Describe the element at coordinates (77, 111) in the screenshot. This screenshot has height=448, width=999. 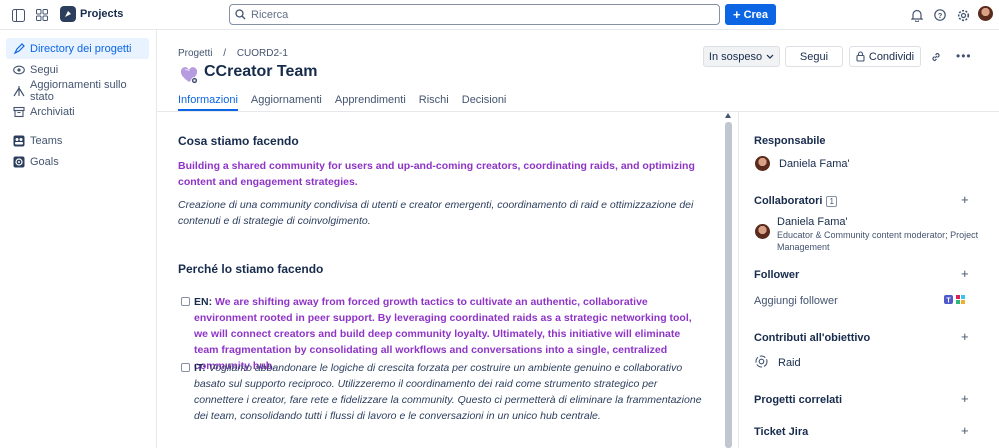
I see `sidebar-item-archived: Archiviati` at that location.